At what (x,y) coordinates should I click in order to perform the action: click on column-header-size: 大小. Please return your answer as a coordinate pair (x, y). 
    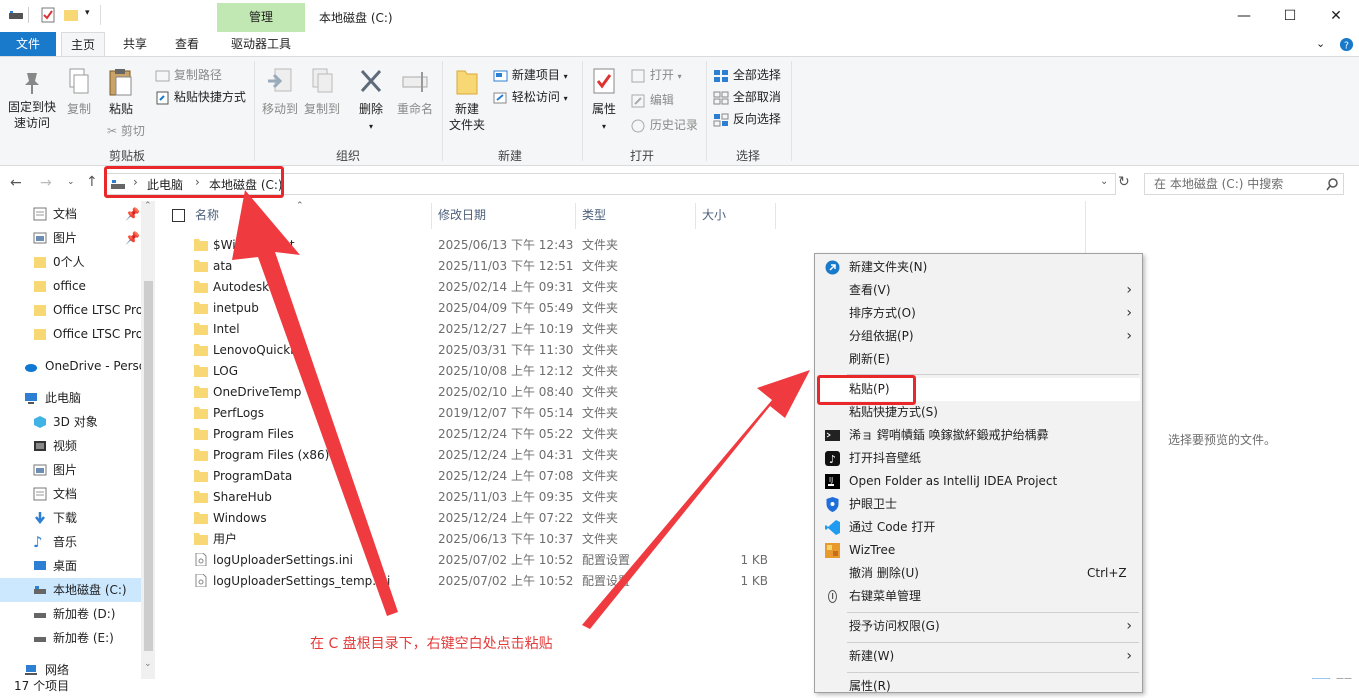
    Looking at the image, I should click on (714, 215).